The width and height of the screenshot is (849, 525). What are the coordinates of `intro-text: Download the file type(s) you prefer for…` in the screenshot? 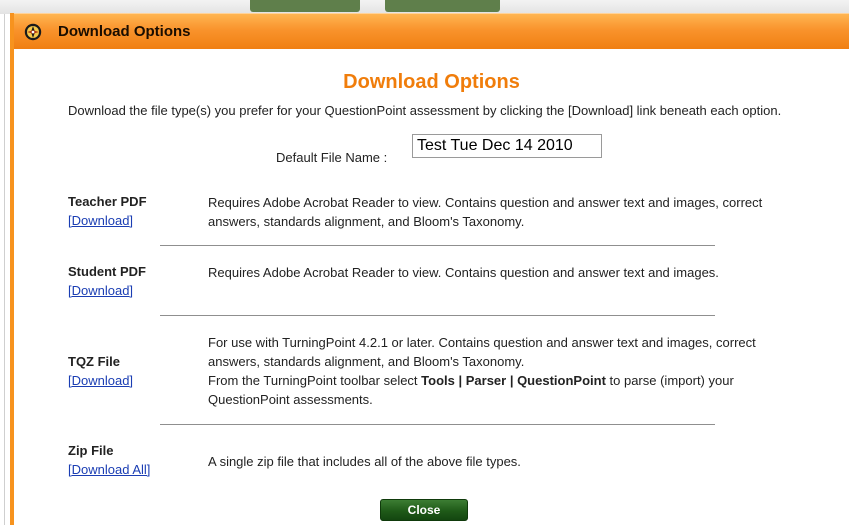 It's located at (425, 110).